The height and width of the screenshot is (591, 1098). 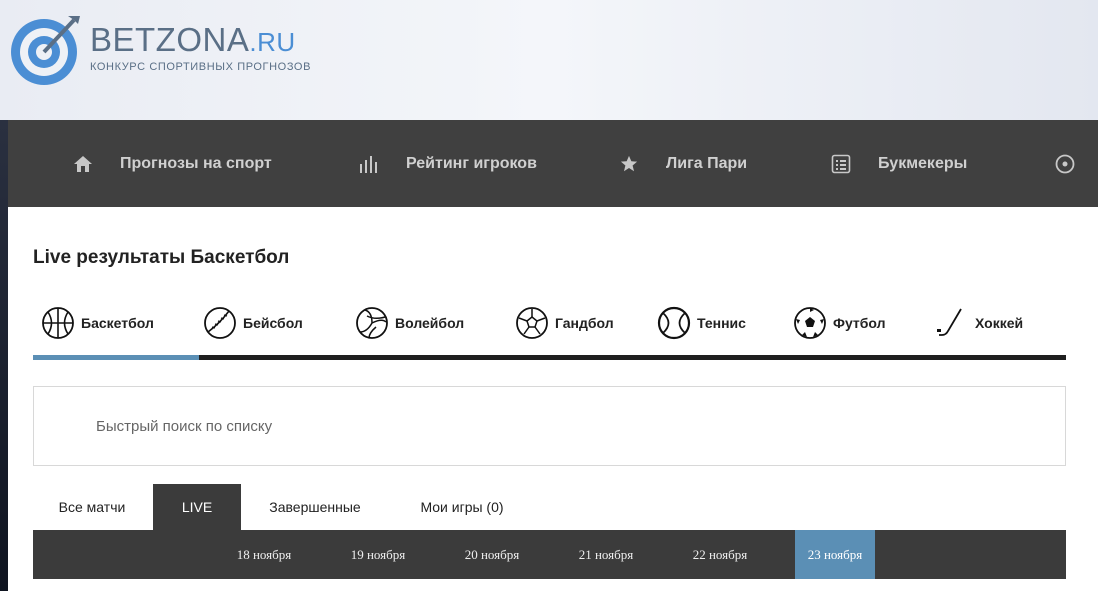 I want to click on filter-live: LIVE, so click(x=197, y=507).